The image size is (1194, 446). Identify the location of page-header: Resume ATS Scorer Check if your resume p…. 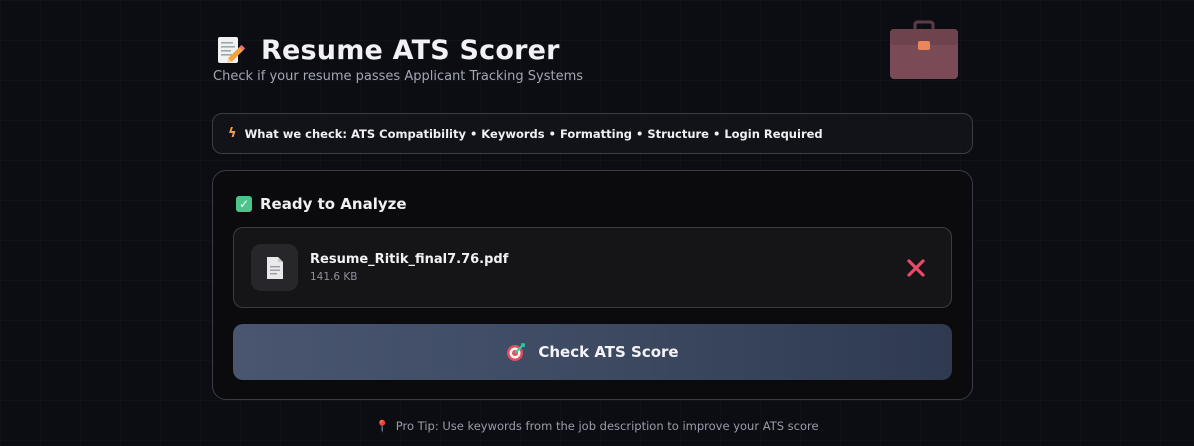
(593, 57).